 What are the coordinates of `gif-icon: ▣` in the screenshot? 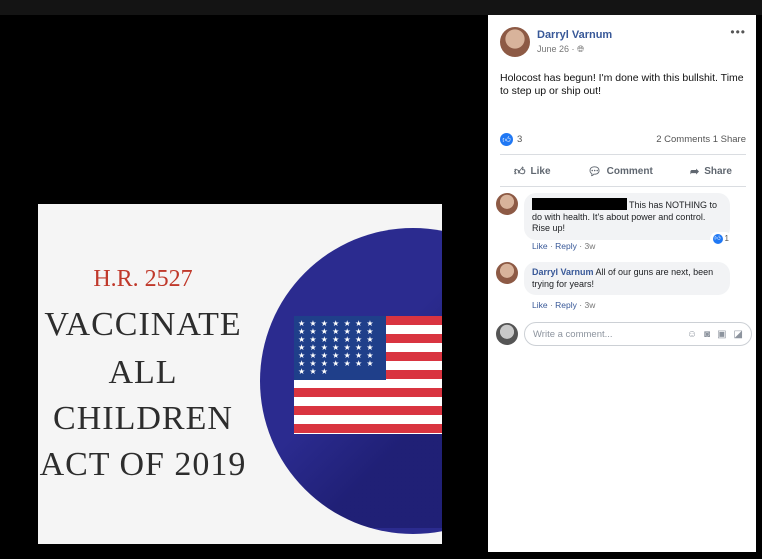 It's located at (721, 334).